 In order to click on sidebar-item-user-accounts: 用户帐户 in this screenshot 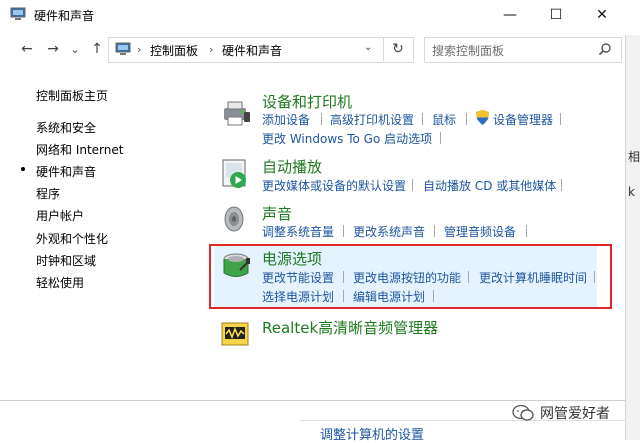, I will do `click(60, 215)`.